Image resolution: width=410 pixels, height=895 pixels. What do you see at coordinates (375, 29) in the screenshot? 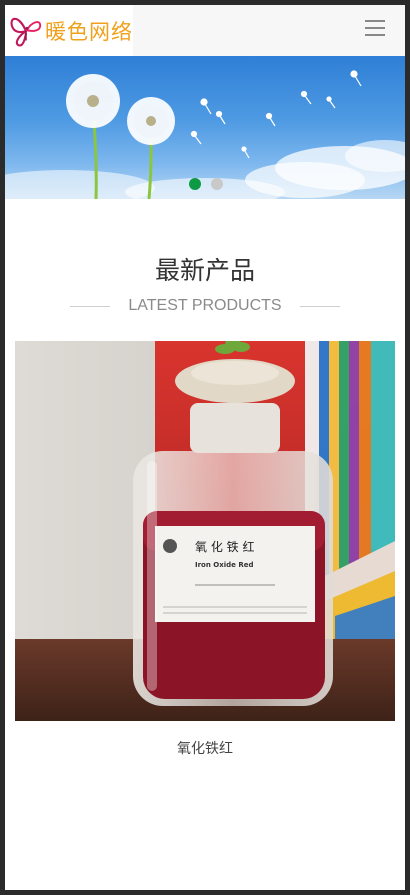
I see `hamburger-menu-icon` at bounding box center [375, 29].